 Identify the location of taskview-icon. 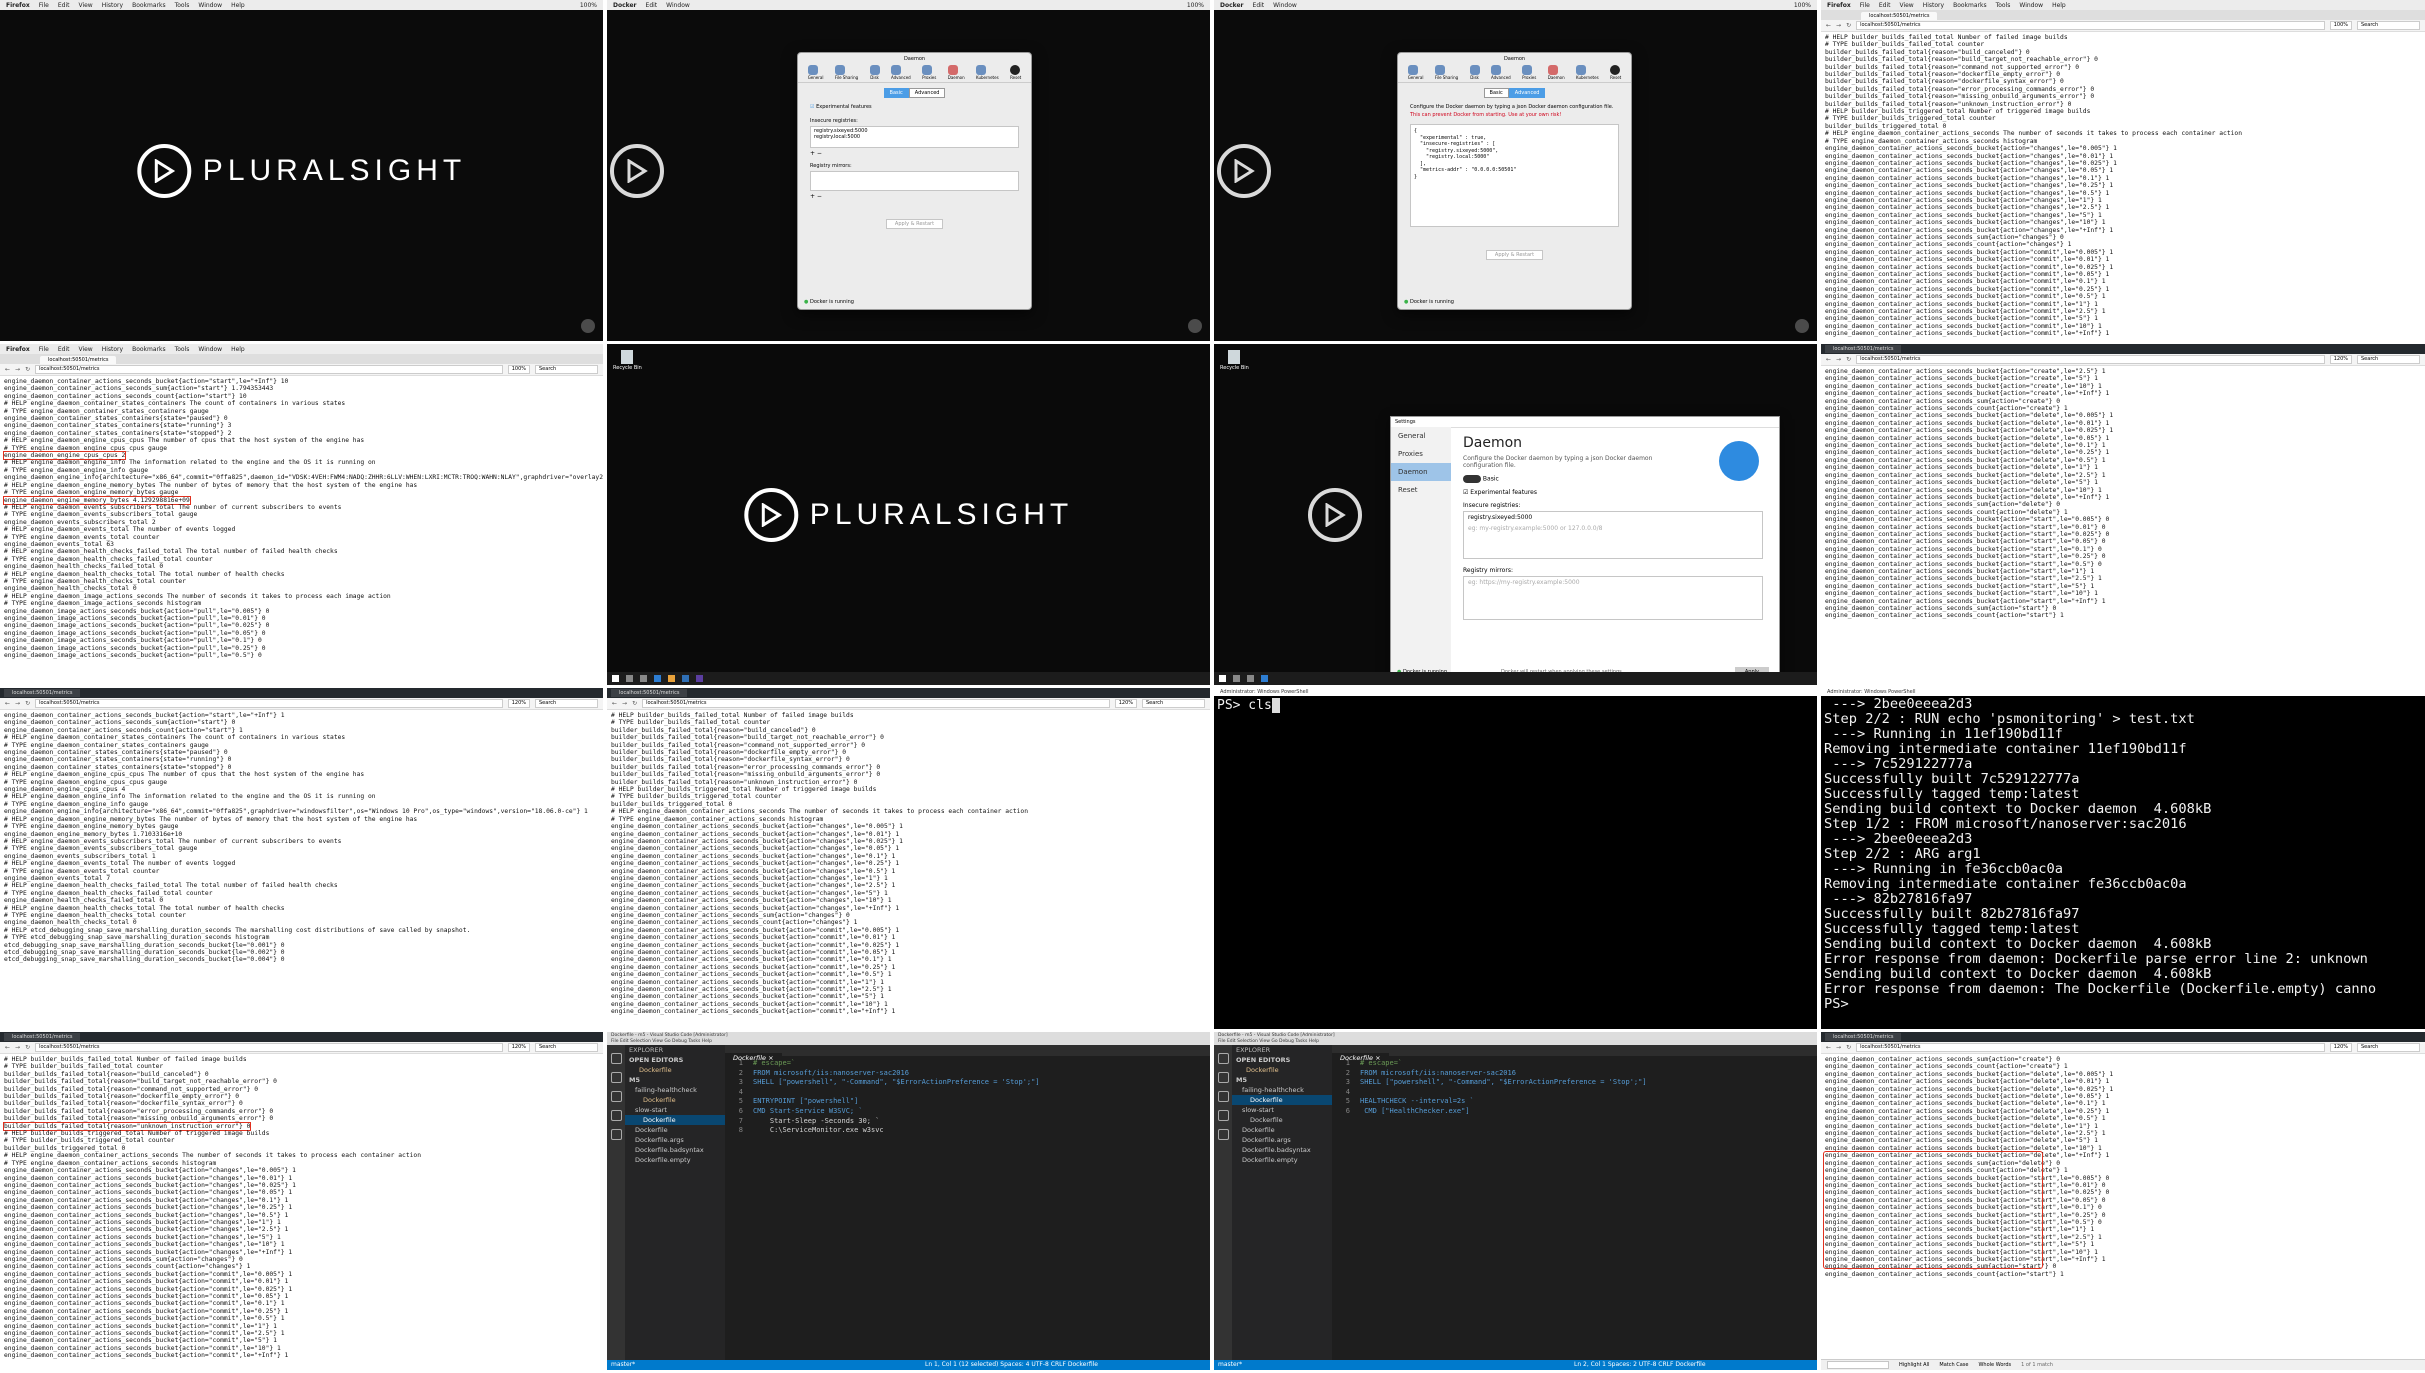
(1250, 678).